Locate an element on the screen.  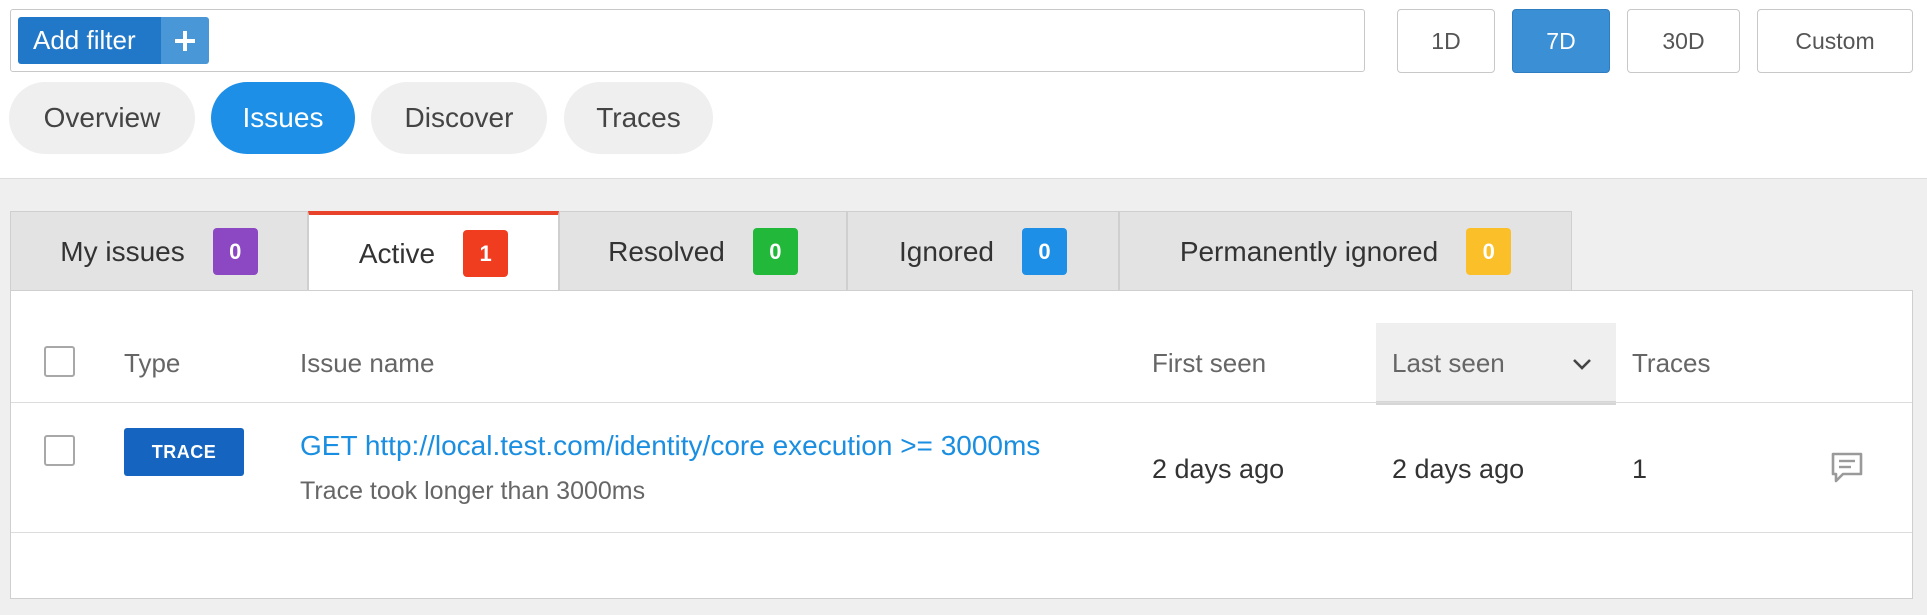
issue-tab-resolved: Resolved 0 is located at coordinates (703, 251).